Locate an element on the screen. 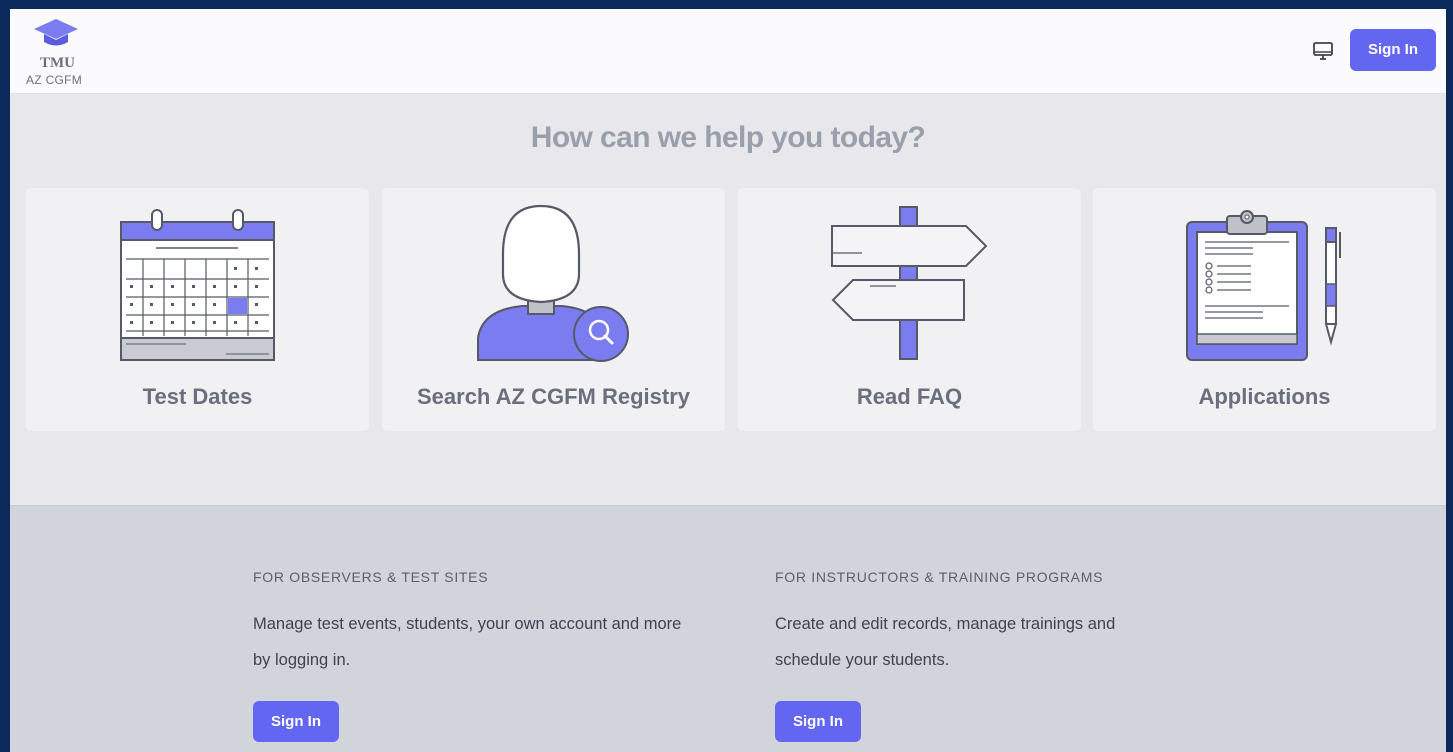  card-read-faq: Read FAQ is located at coordinates (909, 309).